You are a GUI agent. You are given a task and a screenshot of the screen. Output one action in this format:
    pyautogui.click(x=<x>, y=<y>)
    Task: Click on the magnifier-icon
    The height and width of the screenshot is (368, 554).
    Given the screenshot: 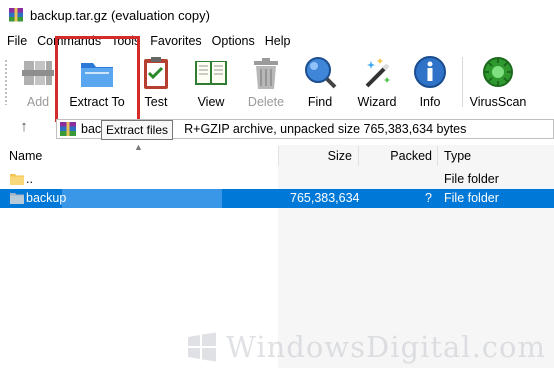 What is the action you would take?
    pyautogui.click(x=321, y=73)
    